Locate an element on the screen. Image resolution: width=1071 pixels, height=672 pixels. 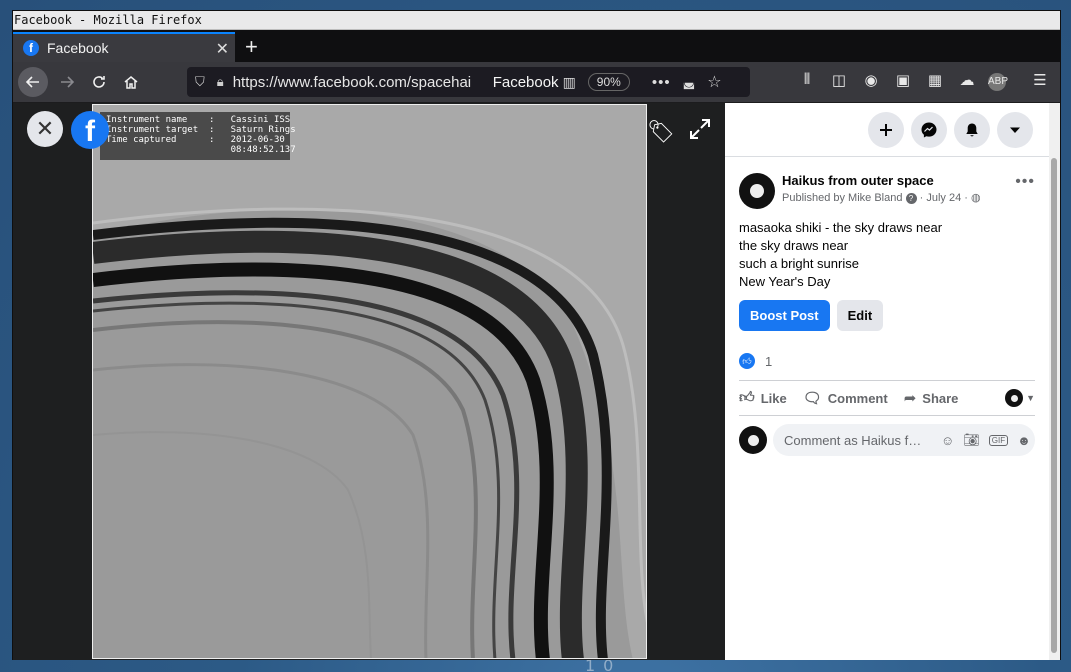
new-tab-button: + is located at coordinates (251, 47).